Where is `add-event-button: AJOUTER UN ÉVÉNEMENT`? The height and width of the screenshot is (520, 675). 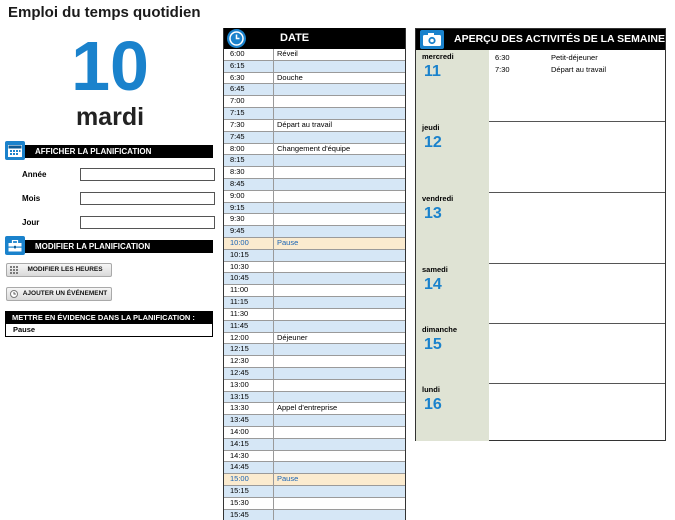 add-event-button: AJOUTER UN ÉVÉNEMENT is located at coordinates (59, 294).